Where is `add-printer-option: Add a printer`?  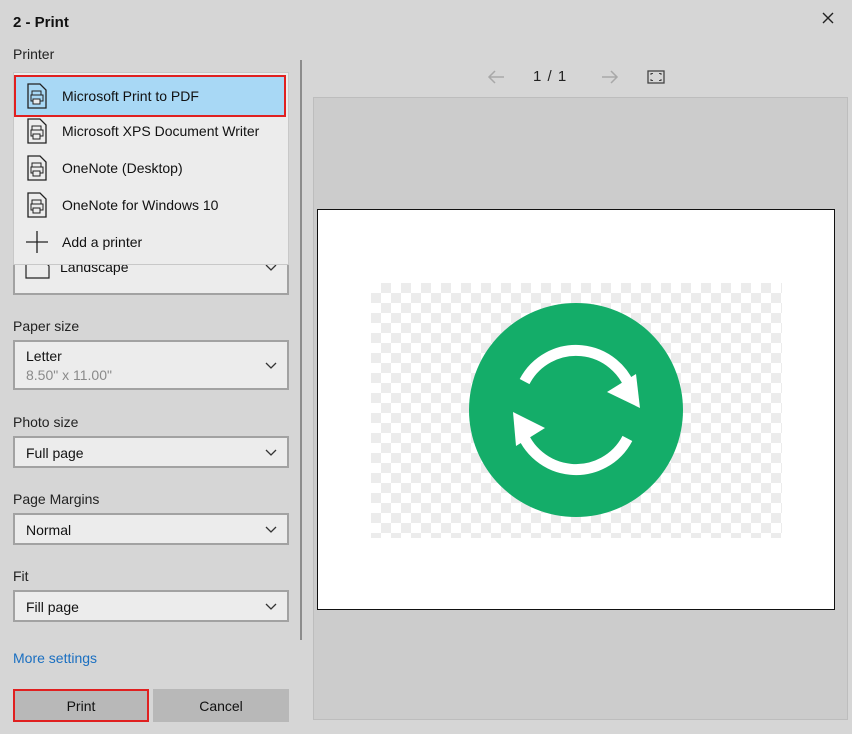
add-printer-option: Add a printer is located at coordinates (151, 241).